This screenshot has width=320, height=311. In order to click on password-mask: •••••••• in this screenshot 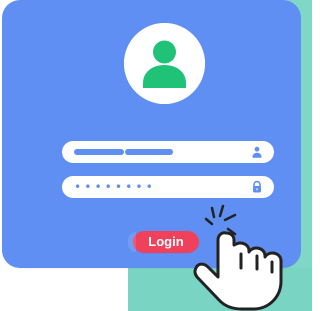, I will do `click(115, 187)`.